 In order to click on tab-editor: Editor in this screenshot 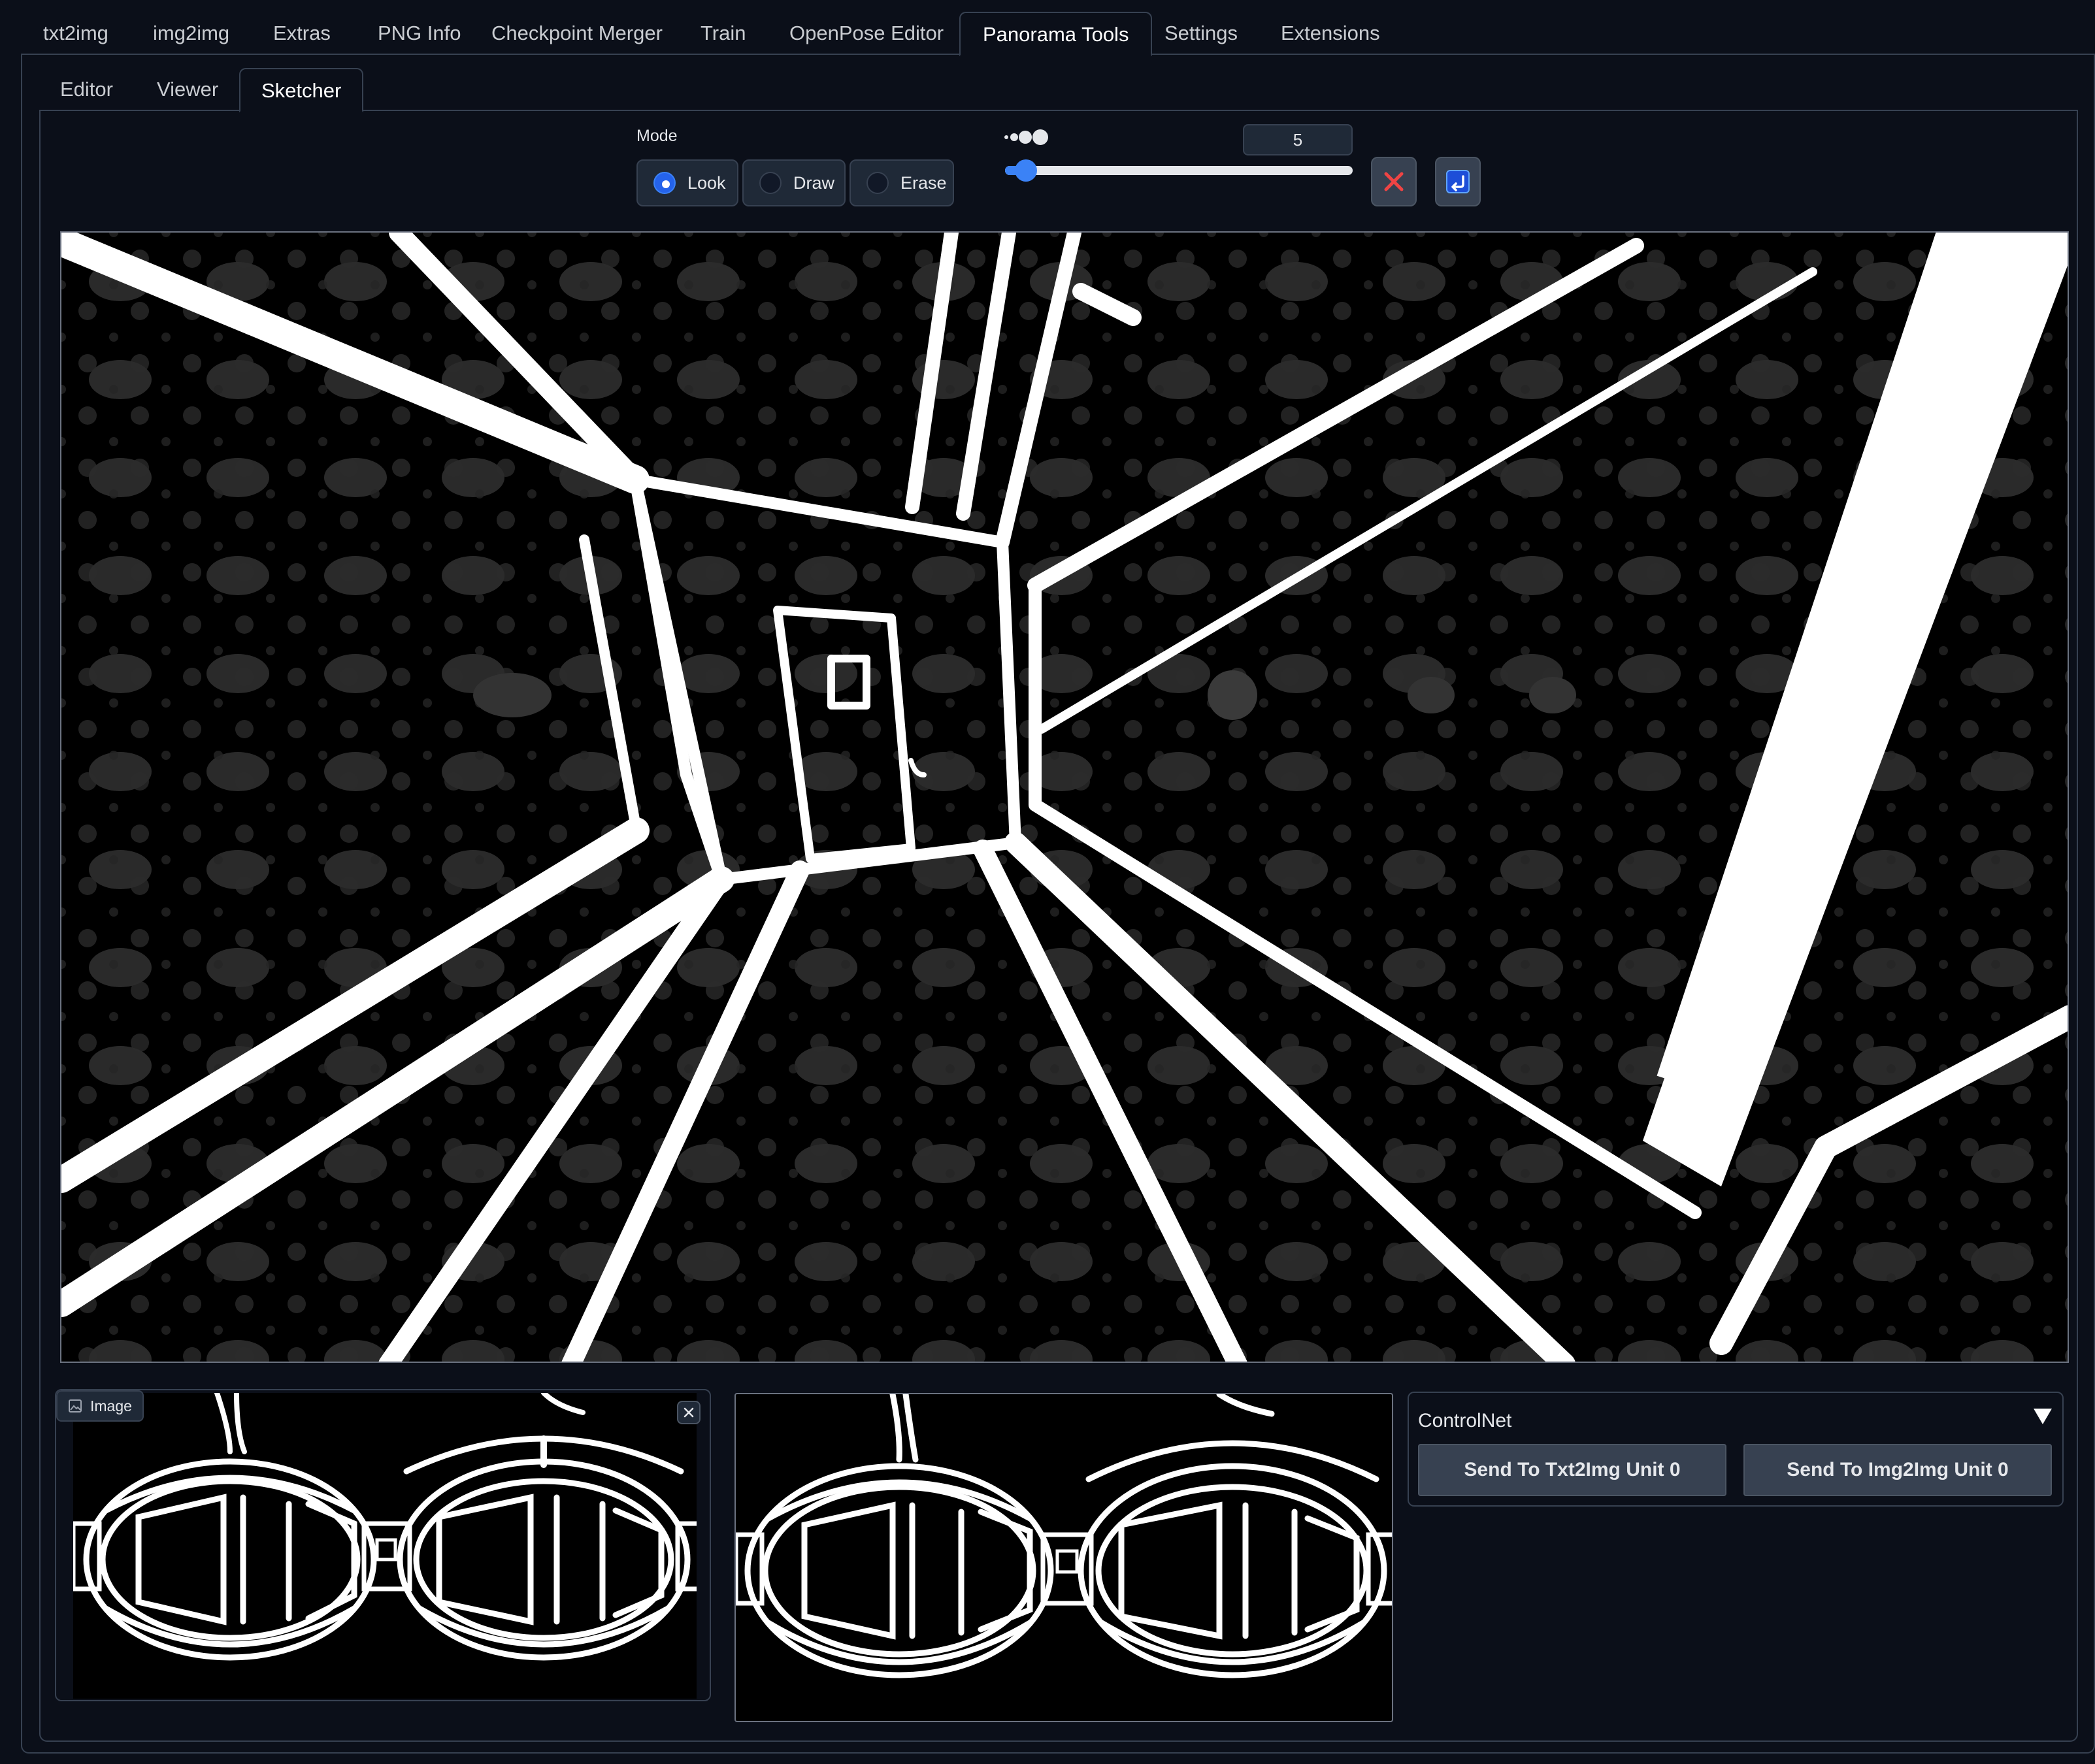, I will do `click(86, 89)`.